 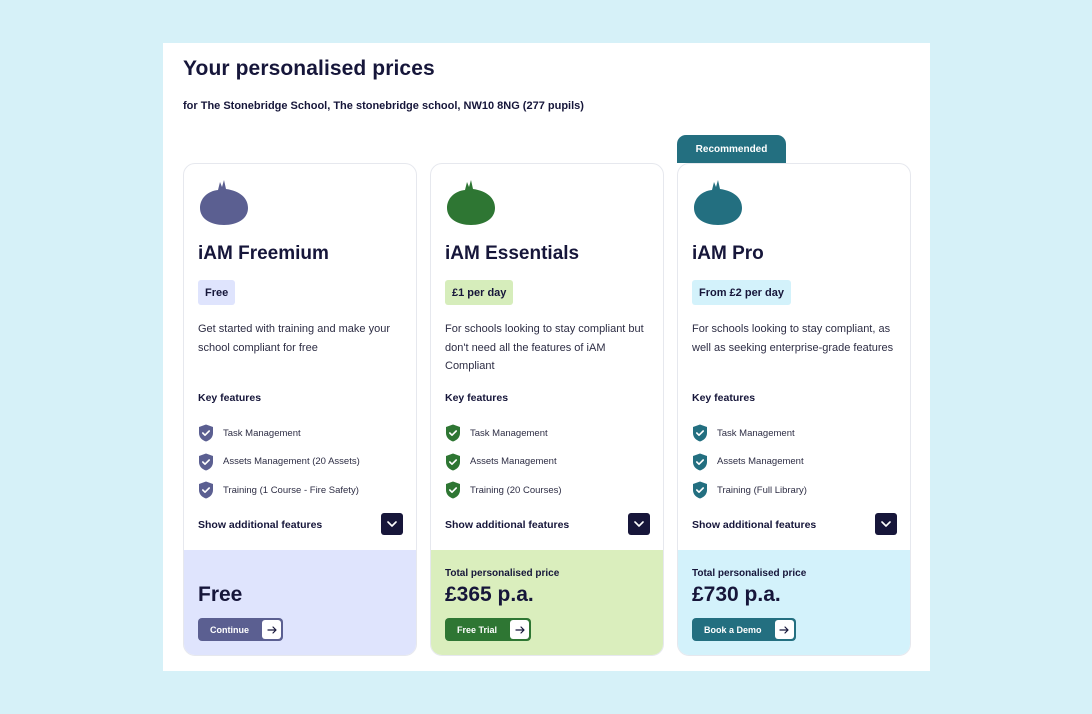 I want to click on continue-button: Continue, so click(x=240, y=629).